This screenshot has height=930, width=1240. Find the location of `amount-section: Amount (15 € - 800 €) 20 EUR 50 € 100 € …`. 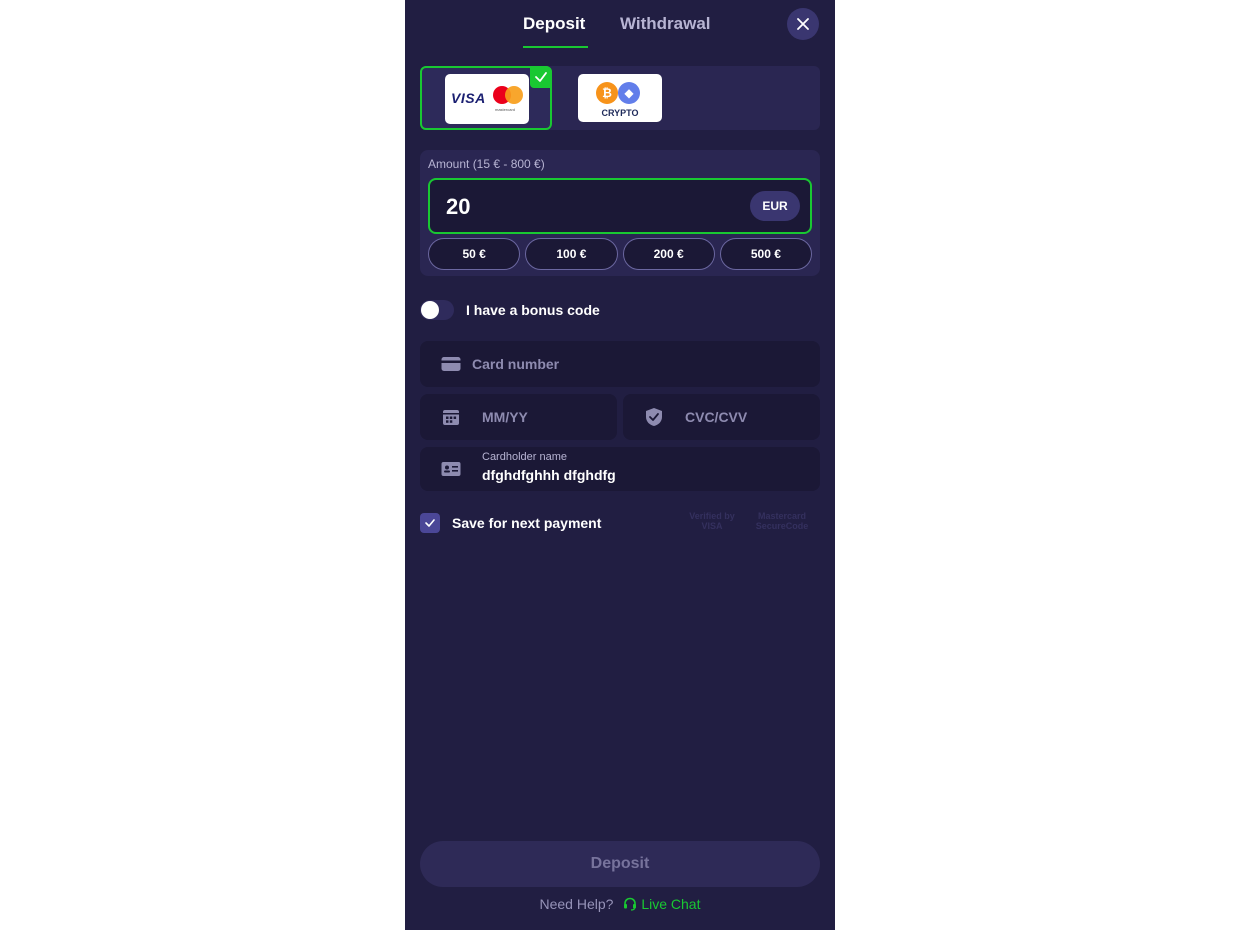

amount-section: Amount (15 € - 800 €) 20 EUR 50 € 100 € … is located at coordinates (620, 213).